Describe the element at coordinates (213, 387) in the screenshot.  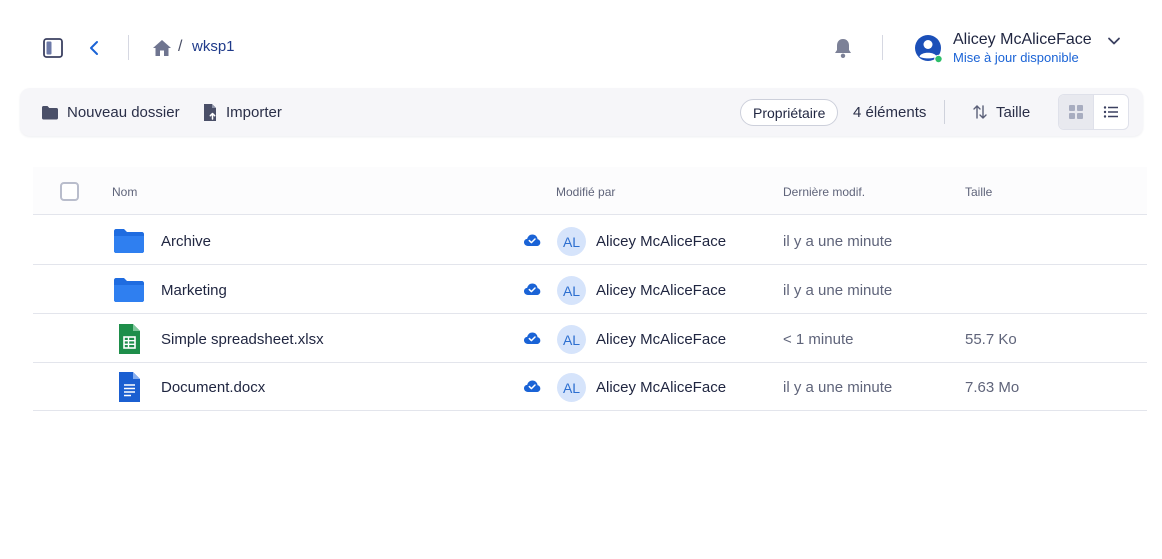
I see `file-name: Document.docx` at that location.